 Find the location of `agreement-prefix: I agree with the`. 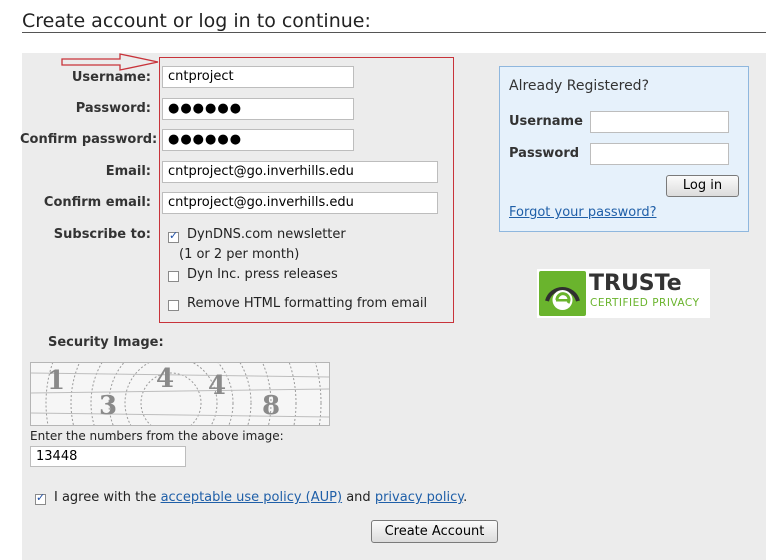

agreement-prefix: I agree with the is located at coordinates (105, 497).